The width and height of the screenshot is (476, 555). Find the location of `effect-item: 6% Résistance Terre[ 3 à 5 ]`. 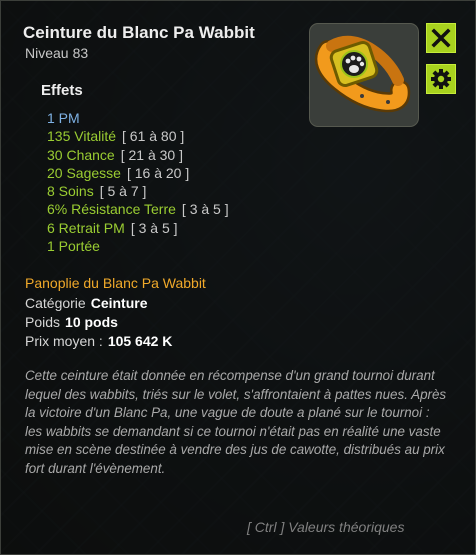

effect-item: 6% Résistance Terre[ 3 à 5 ] is located at coordinates (138, 209).